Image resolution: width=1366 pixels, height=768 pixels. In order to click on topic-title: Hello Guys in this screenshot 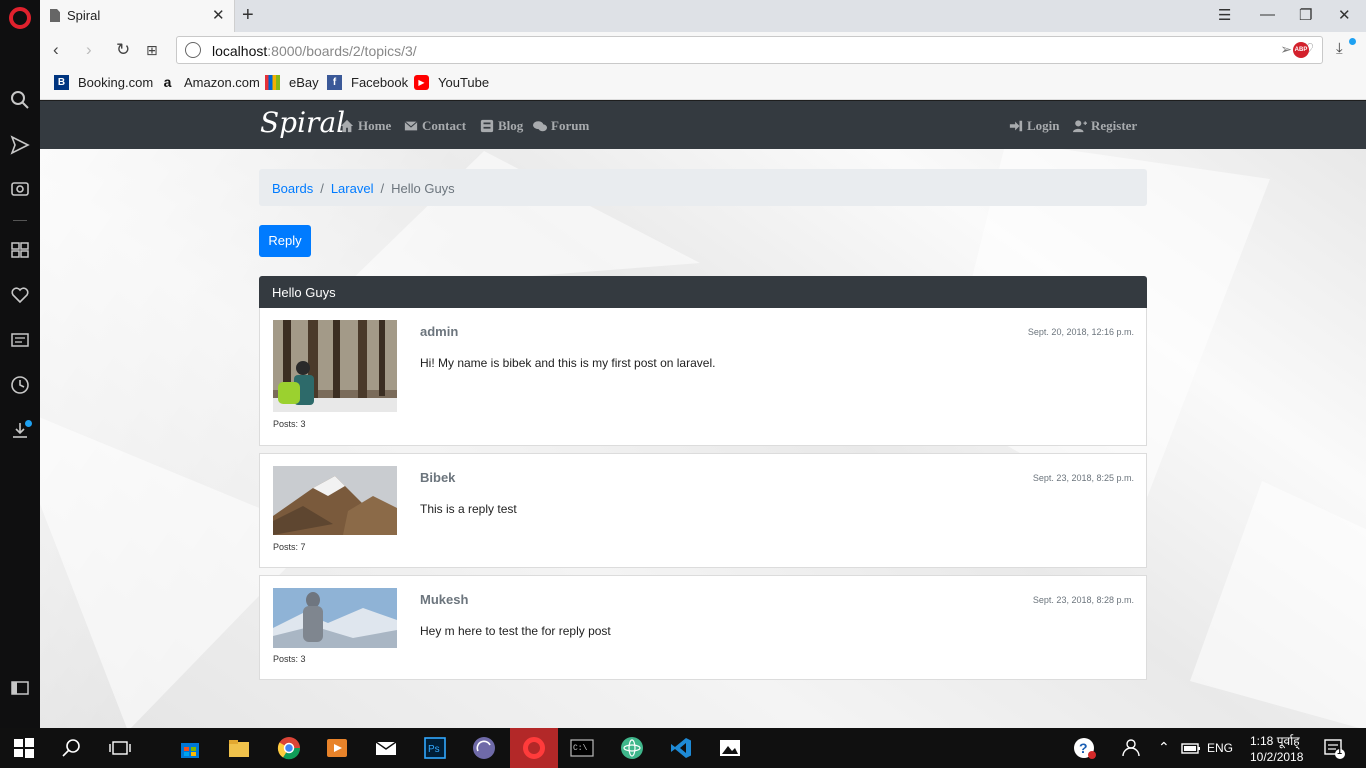, I will do `click(703, 292)`.